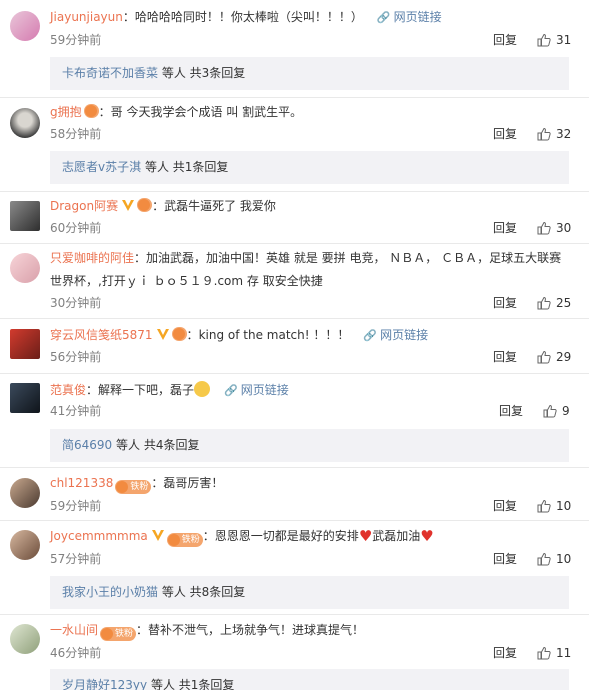 The height and width of the screenshot is (690, 589). I want to click on username-link: 范真俊, so click(68, 390).